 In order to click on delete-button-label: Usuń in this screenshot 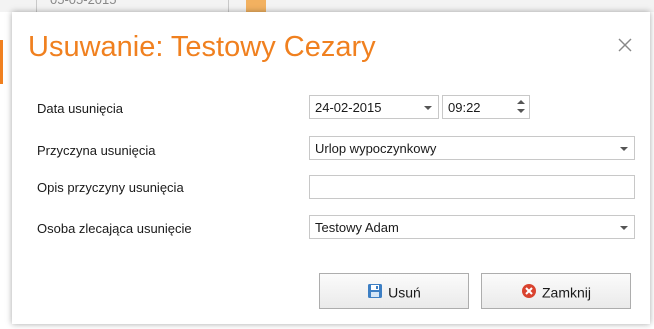, I will do `click(404, 292)`.